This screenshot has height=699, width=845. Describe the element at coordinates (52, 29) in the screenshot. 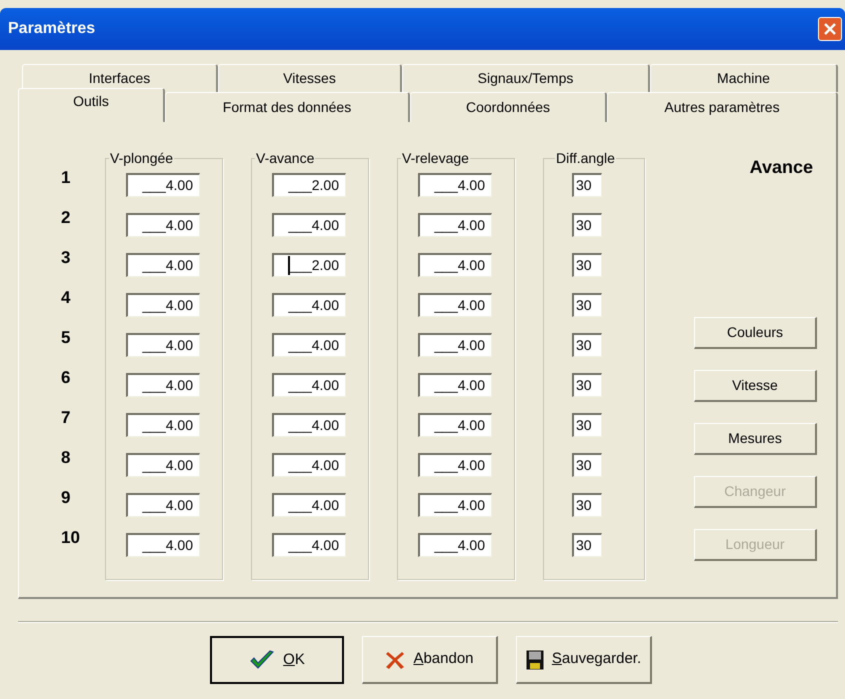

I see `window-title: Paramètres` at that location.